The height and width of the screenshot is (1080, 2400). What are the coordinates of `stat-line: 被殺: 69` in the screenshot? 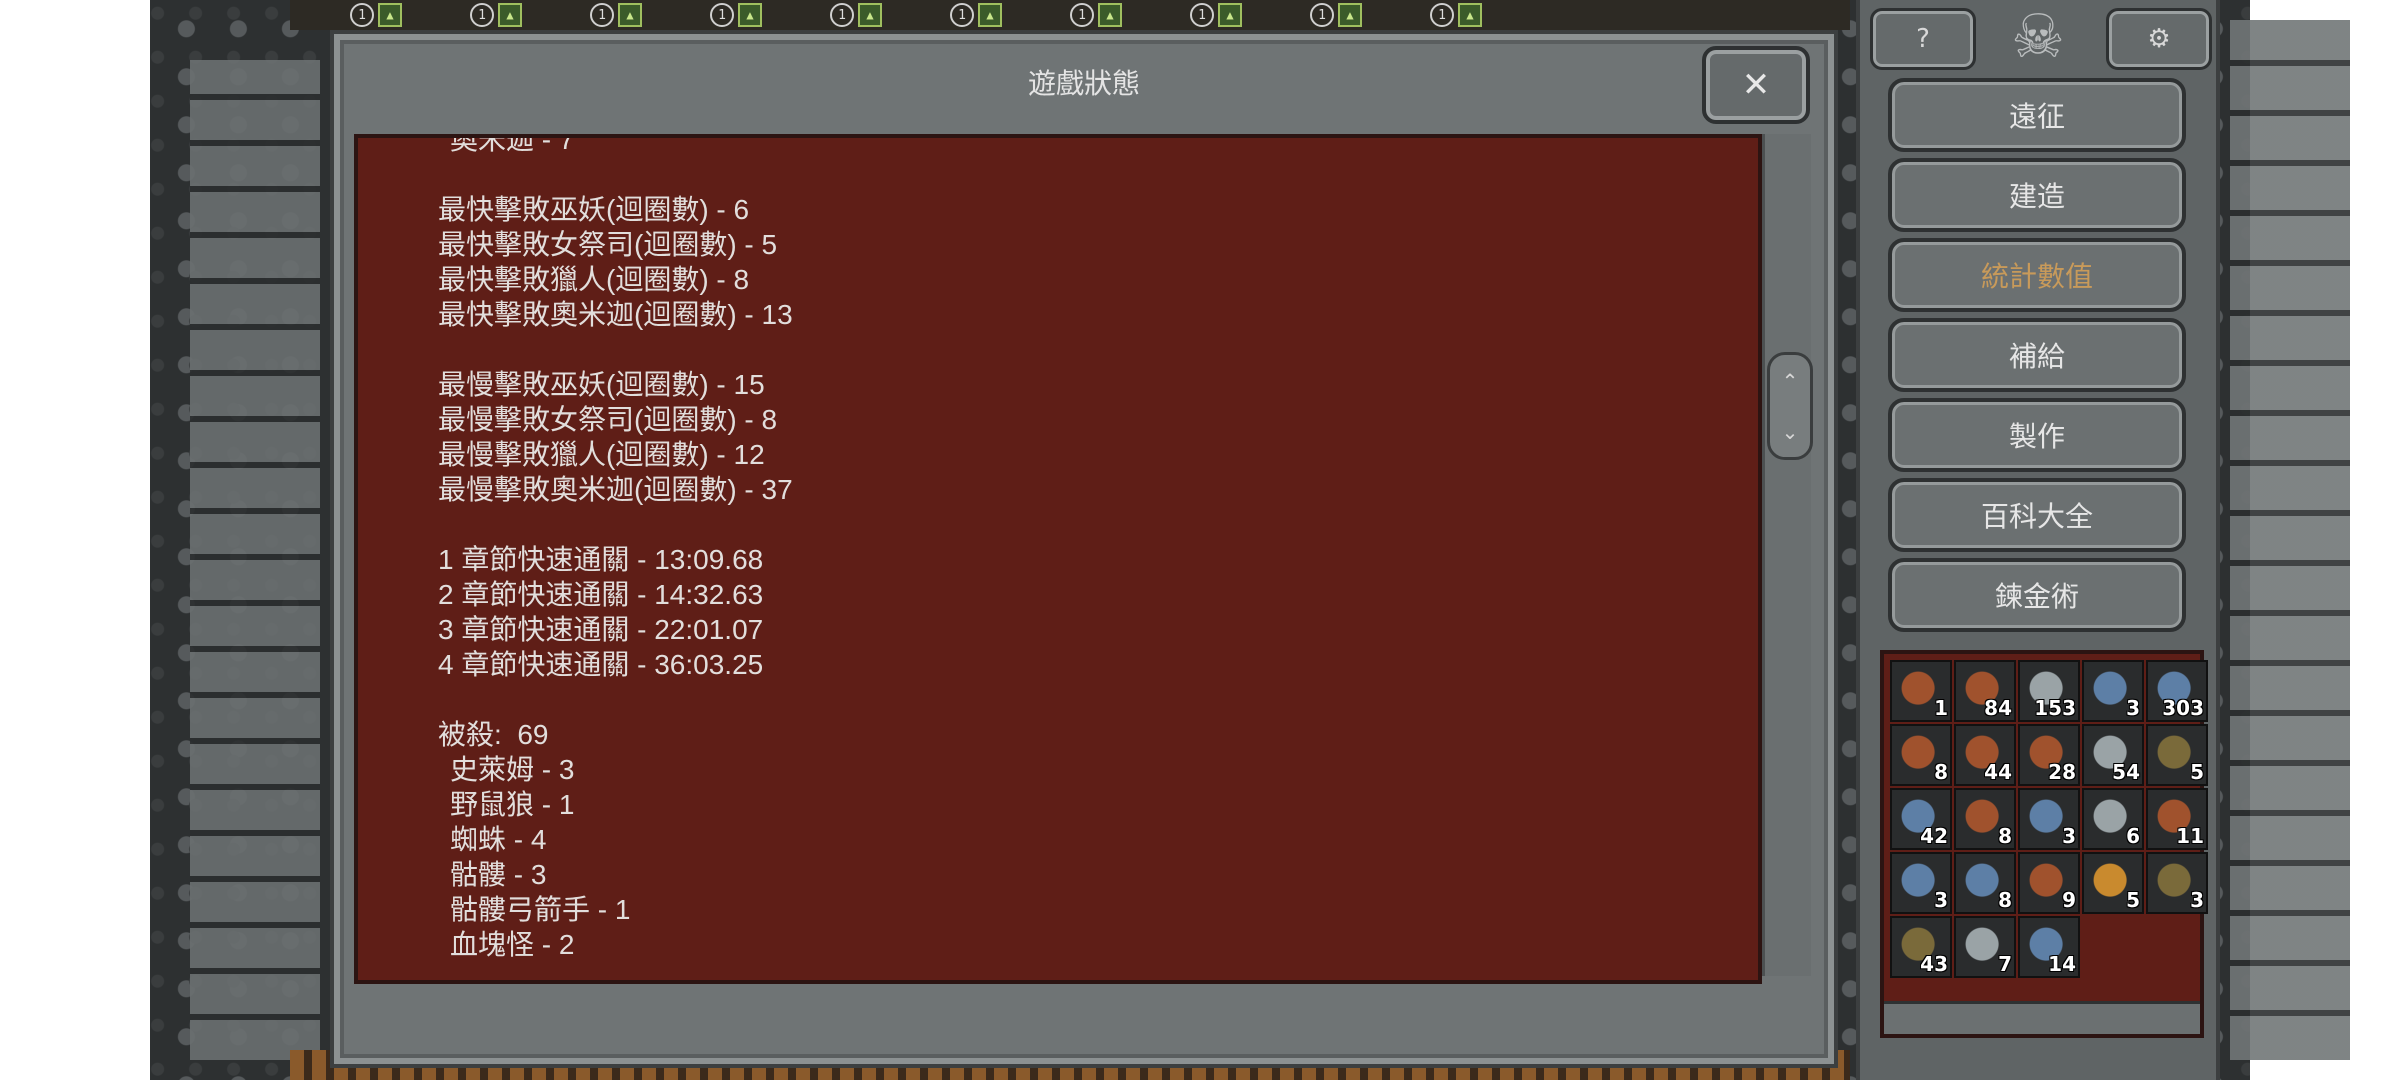 It's located at (493, 734).